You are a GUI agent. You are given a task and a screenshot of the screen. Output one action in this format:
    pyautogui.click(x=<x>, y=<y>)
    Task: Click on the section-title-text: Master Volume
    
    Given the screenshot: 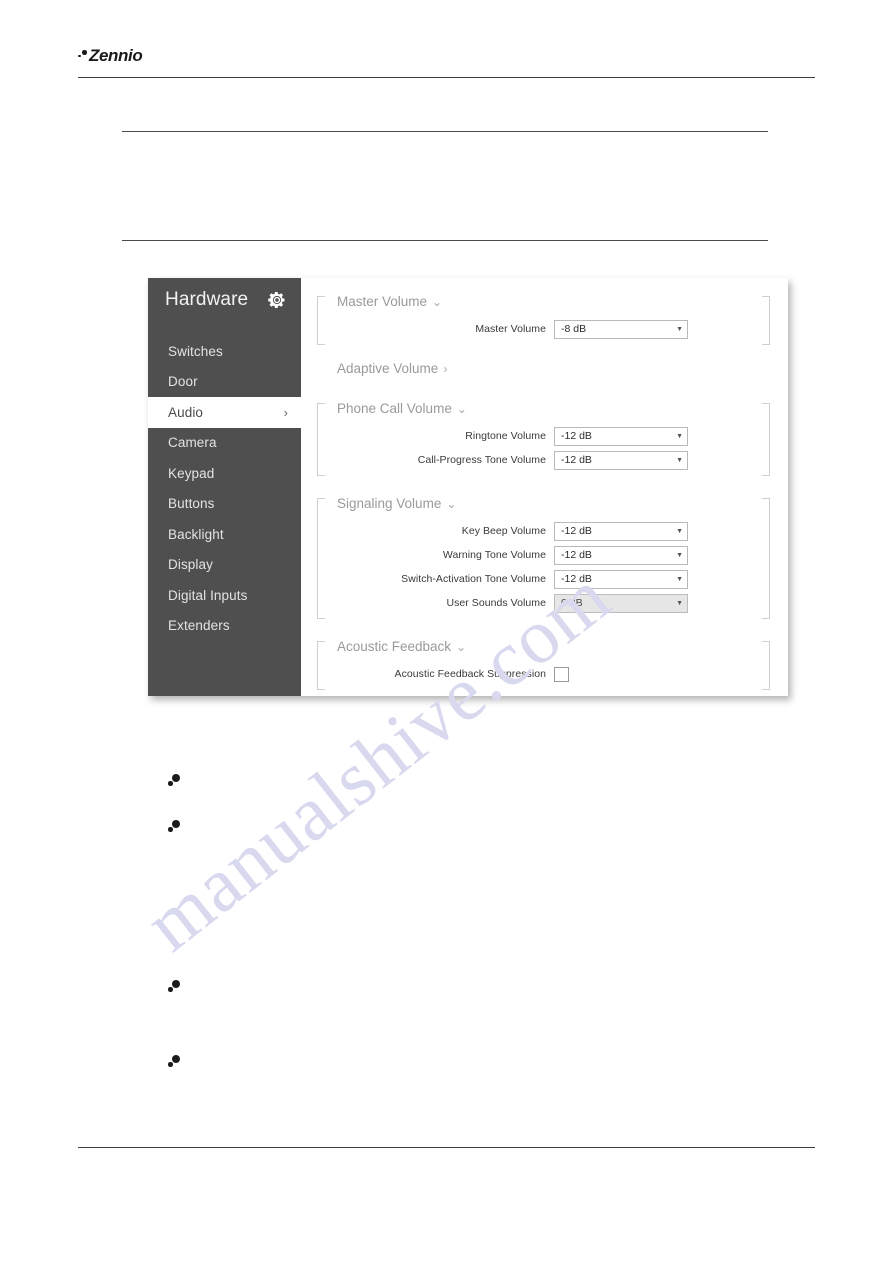 What is the action you would take?
    pyautogui.click(x=382, y=301)
    